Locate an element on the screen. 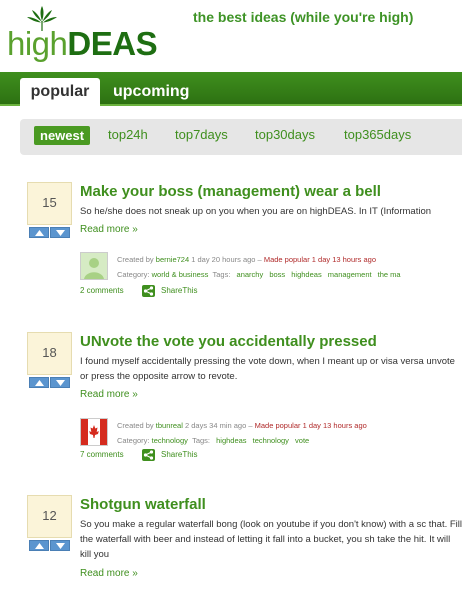 The width and height of the screenshot is (462, 600). tag-link: technology is located at coordinates (271, 440).